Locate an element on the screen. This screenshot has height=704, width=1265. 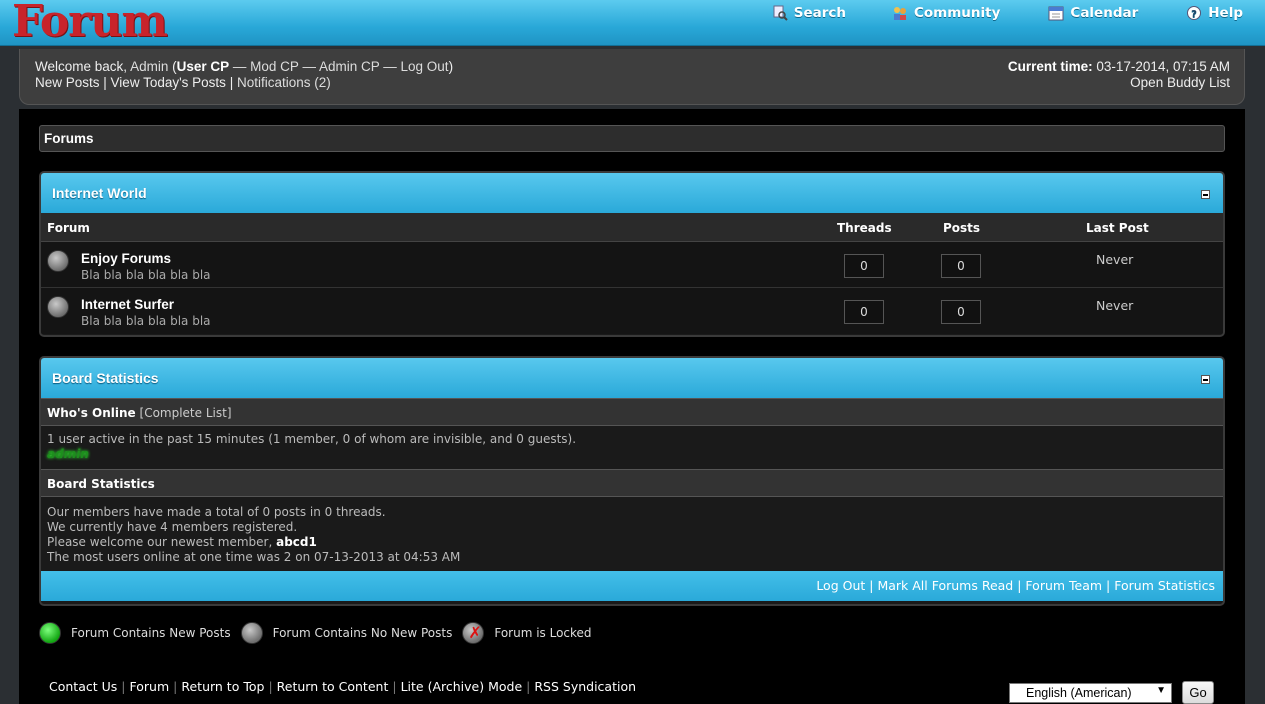
admin-cp-link: Admin CP is located at coordinates (349, 66).